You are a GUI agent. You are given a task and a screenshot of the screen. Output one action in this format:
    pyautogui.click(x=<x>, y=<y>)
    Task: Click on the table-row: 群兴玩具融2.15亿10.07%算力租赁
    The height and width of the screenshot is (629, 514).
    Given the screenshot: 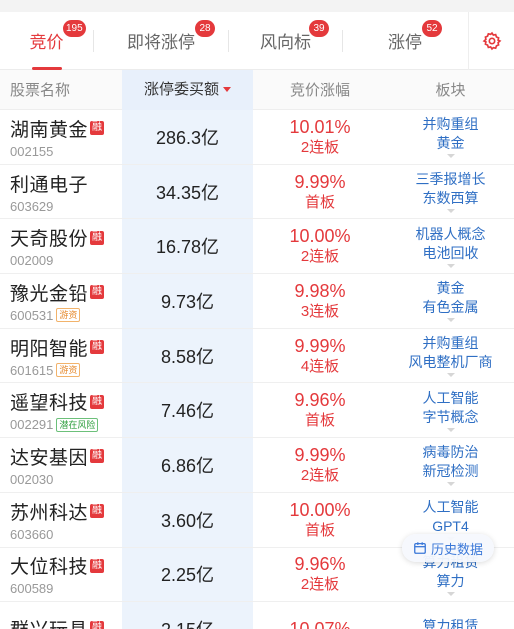 What is the action you would take?
    pyautogui.click(x=257, y=615)
    